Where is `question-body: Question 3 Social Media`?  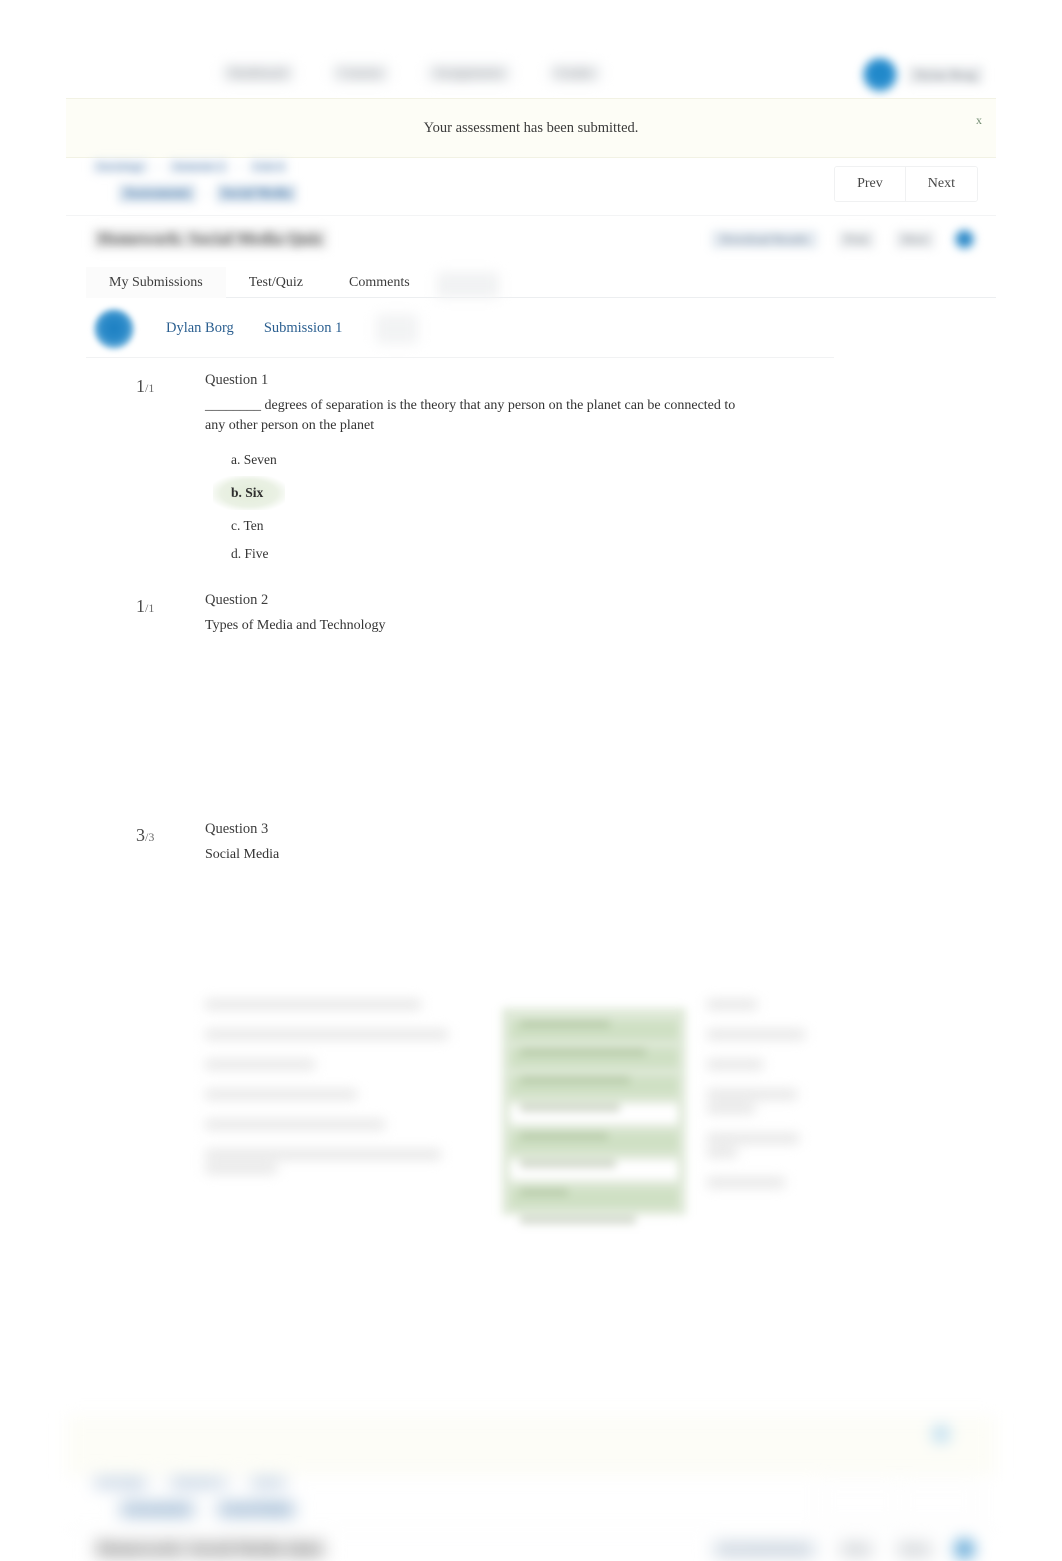
question-body: Question 3 Social Media is located at coordinates (555, 843).